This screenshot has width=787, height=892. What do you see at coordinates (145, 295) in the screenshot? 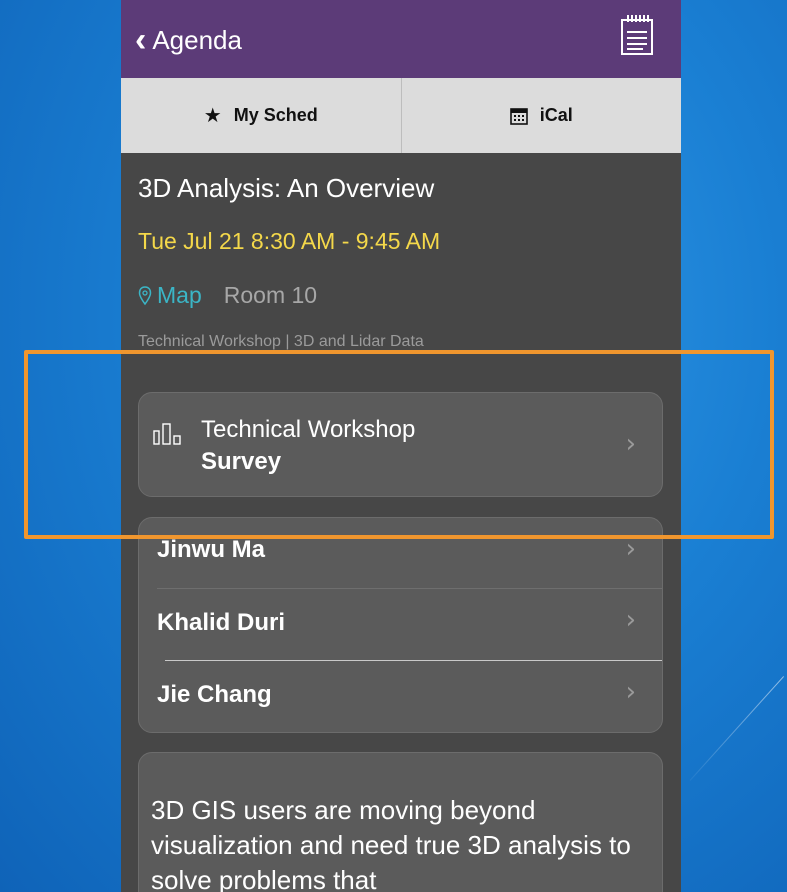
I see `map-pin-icon` at bounding box center [145, 295].